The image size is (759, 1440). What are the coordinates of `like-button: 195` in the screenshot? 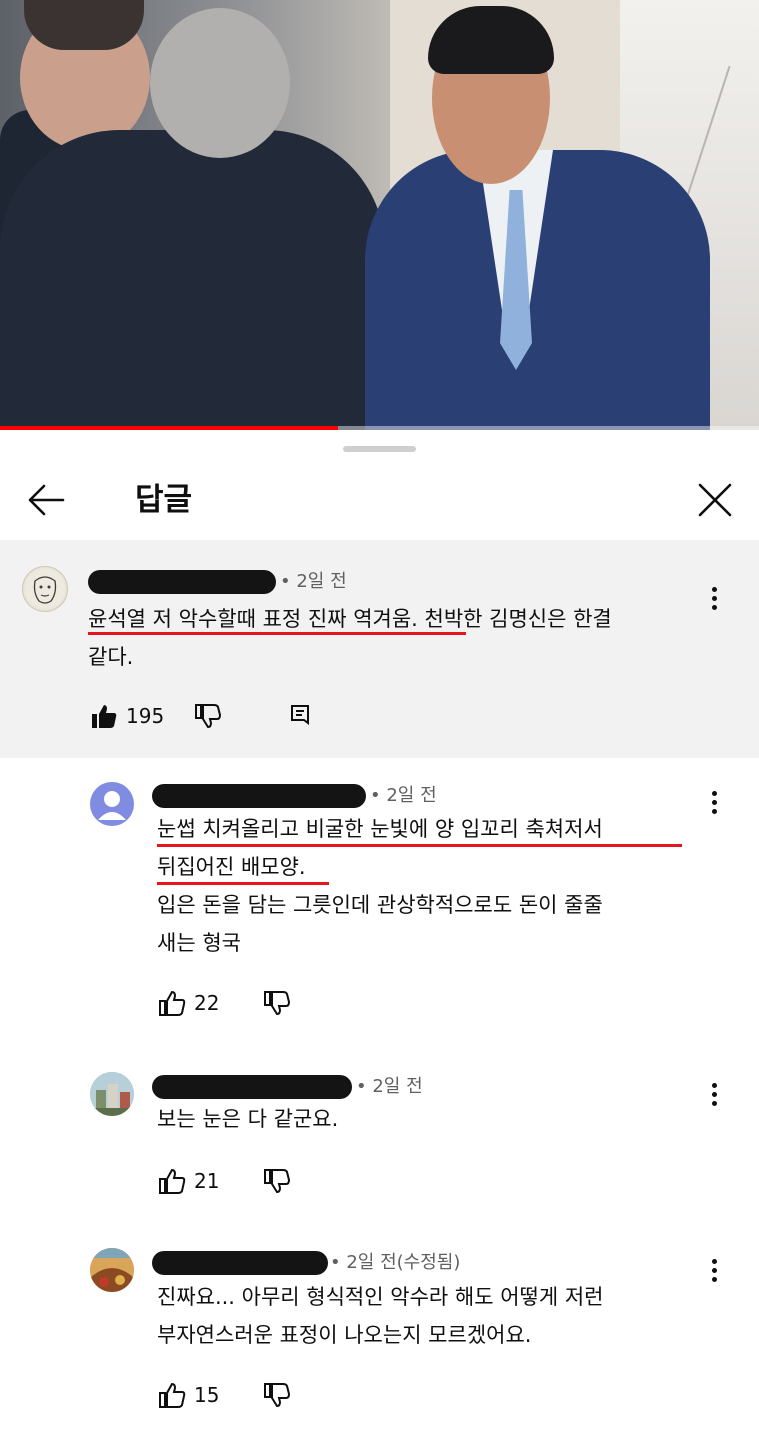 It's located at (127, 716).